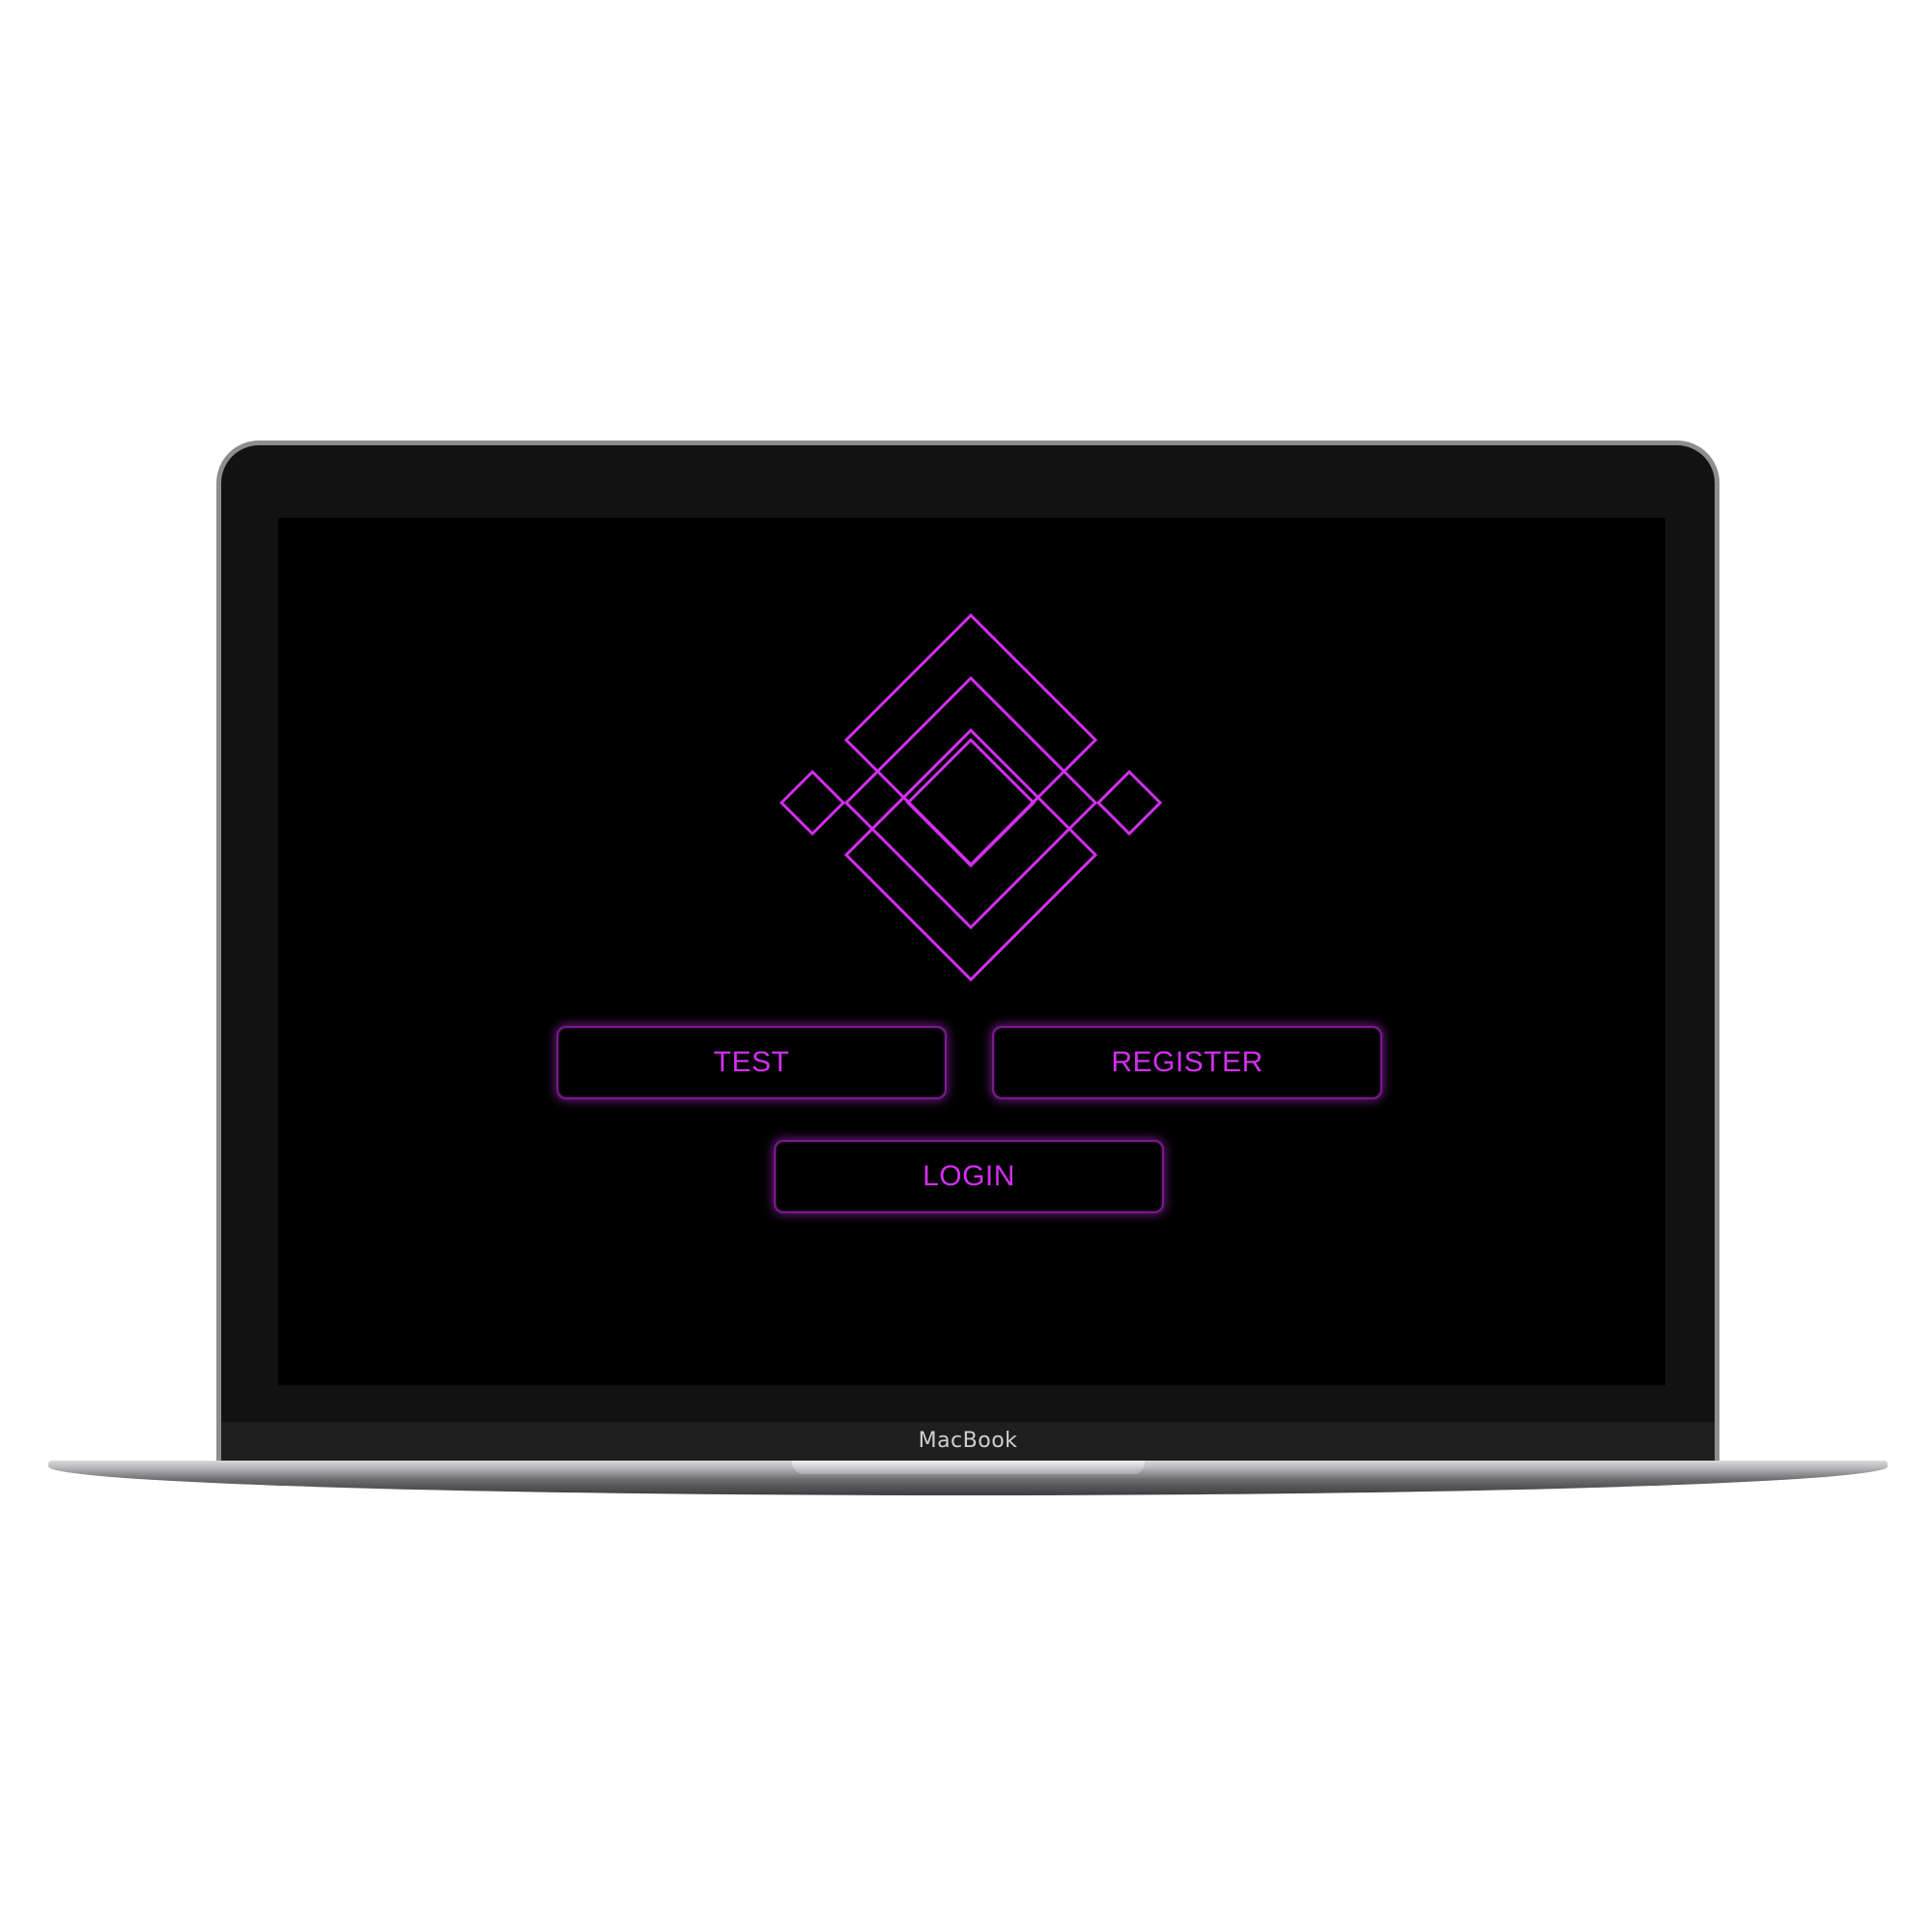  What do you see at coordinates (971, 797) in the screenshot?
I see `geometric-diamond-logo-icon` at bounding box center [971, 797].